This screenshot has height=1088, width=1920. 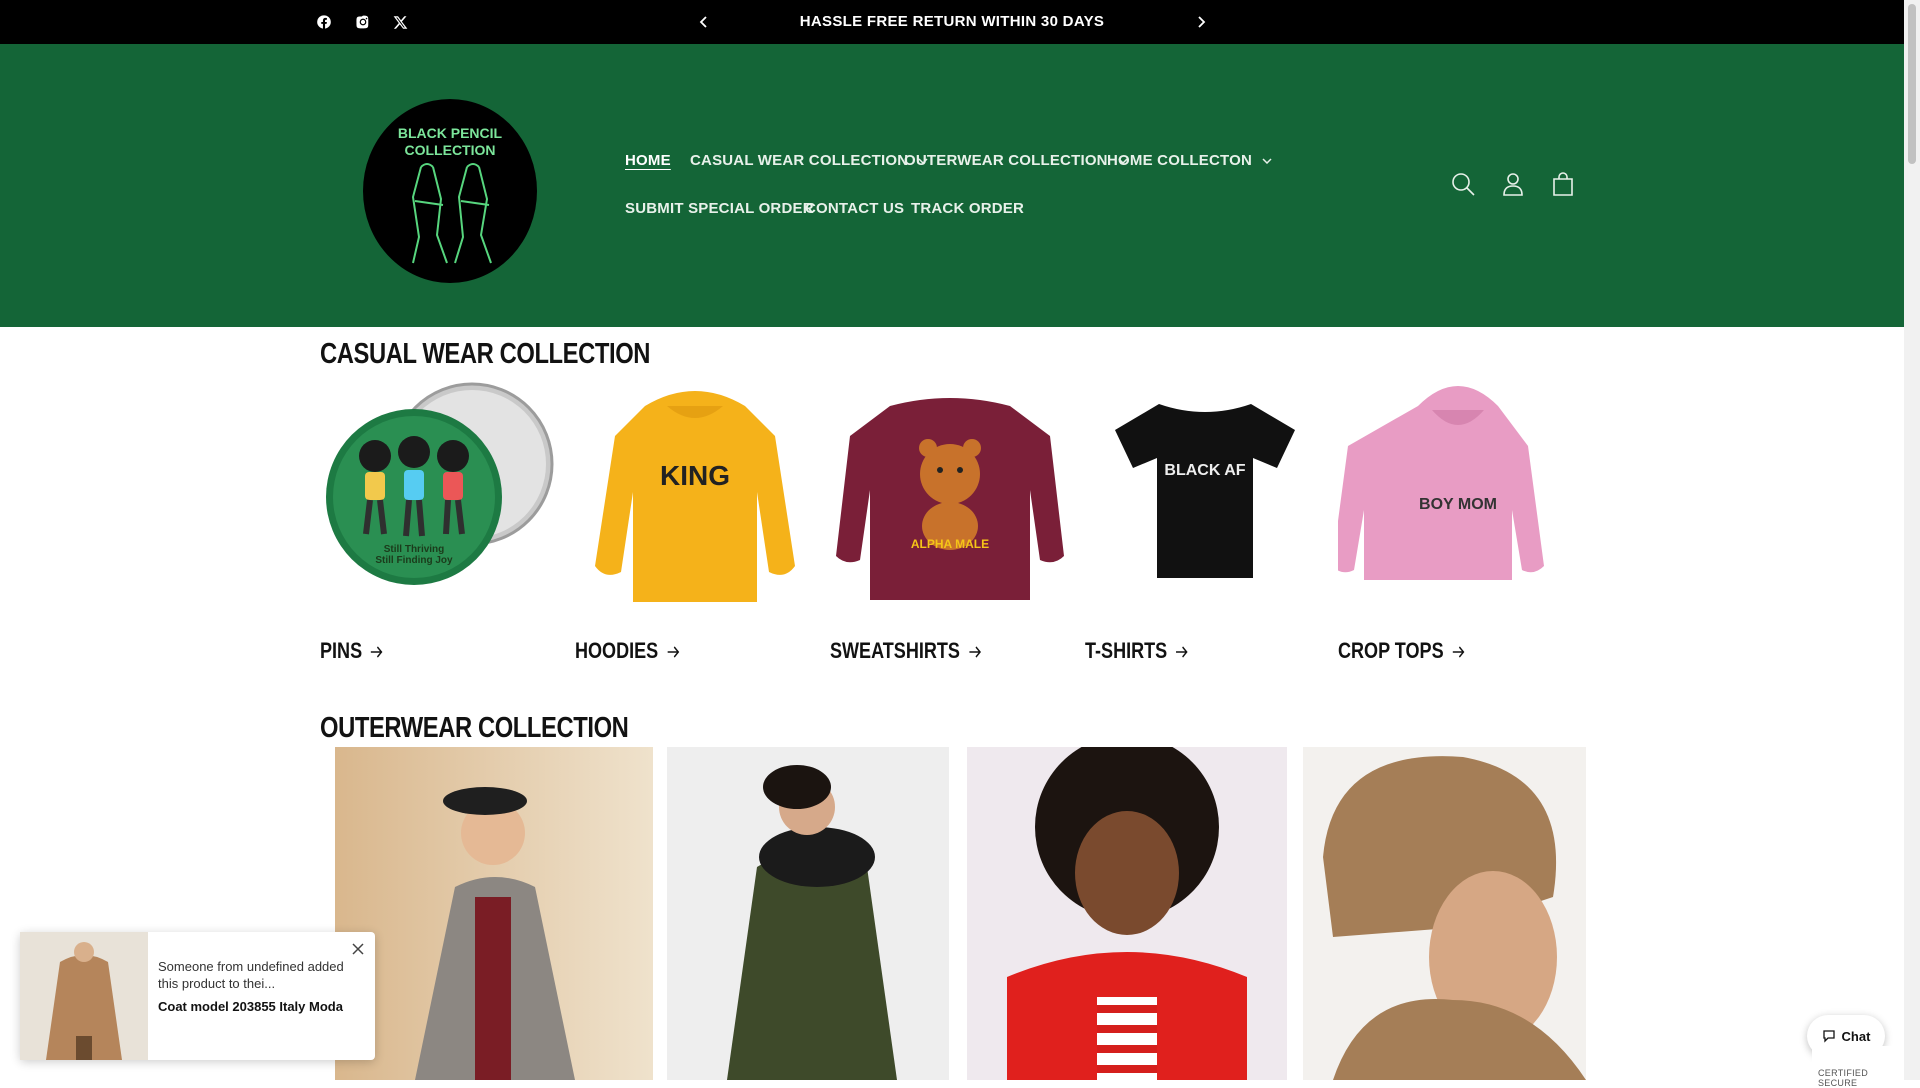 What do you see at coordinates (854, 208) in the screenshot?
I see `nav-contact-us: CONTACT US` at bounding box center [854, 208].